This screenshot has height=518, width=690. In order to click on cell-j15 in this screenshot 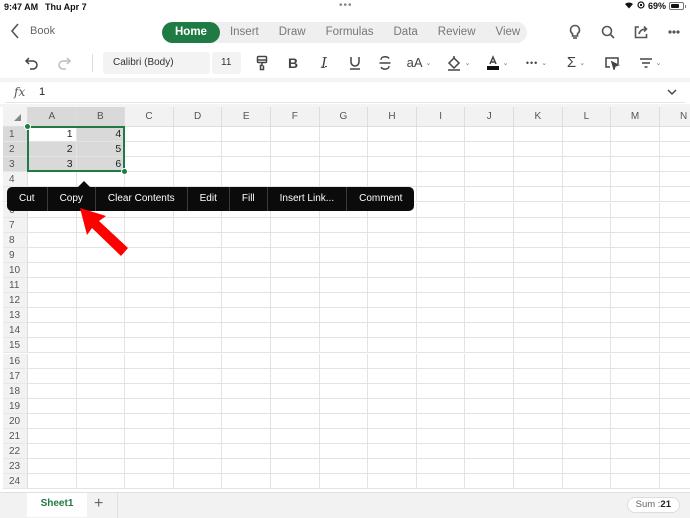, I will do `click(489, 346)`.